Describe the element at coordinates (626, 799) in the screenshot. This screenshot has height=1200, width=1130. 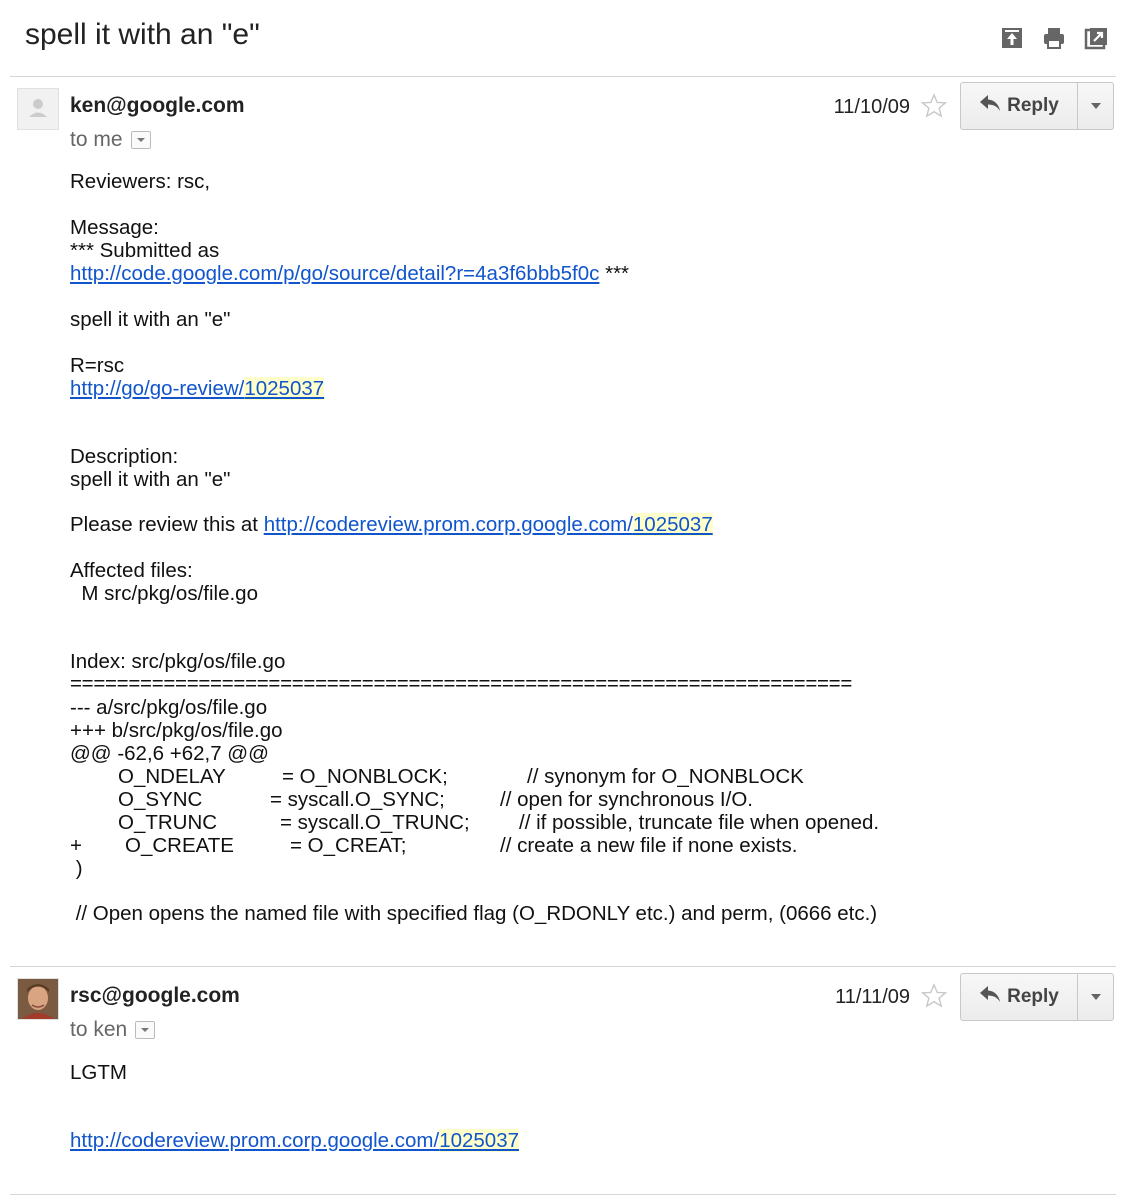
I see `code-comment: // open for synchronous I/O.` at that location.